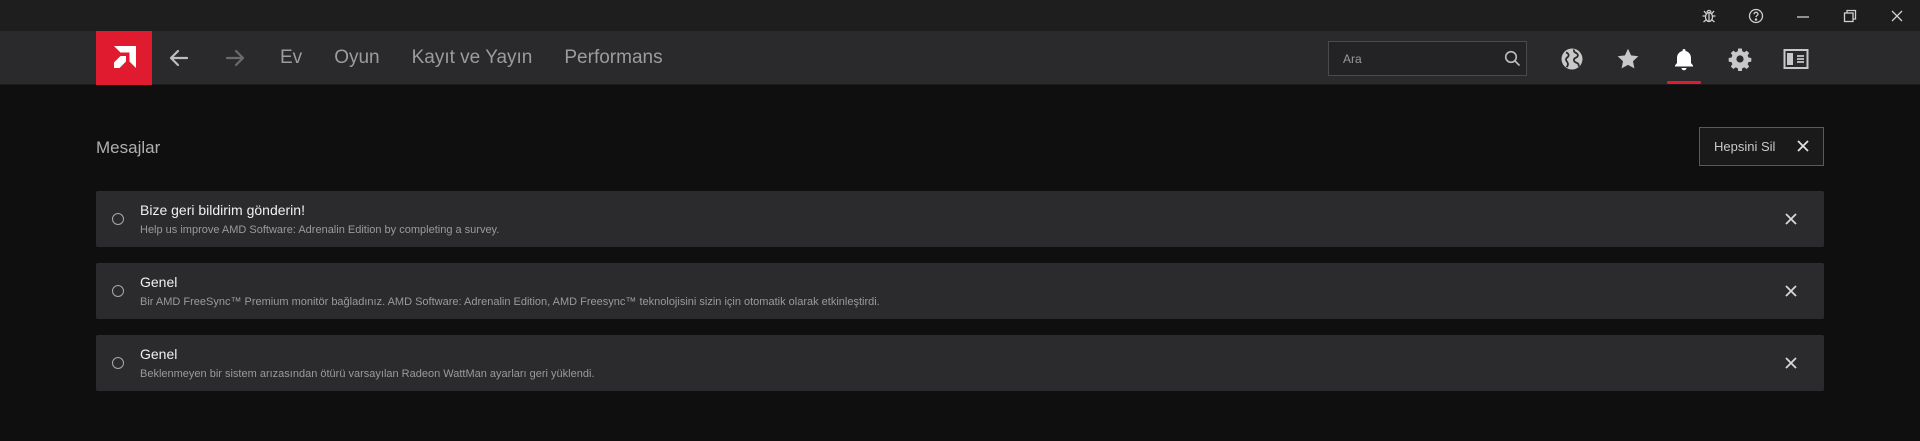 Image resolution: width=1920 pixels, height=441 pixels. What do you see at coordinates (1628, 59) in the screenshot?
I see `star-icon` at bounding box center [1628, 59].